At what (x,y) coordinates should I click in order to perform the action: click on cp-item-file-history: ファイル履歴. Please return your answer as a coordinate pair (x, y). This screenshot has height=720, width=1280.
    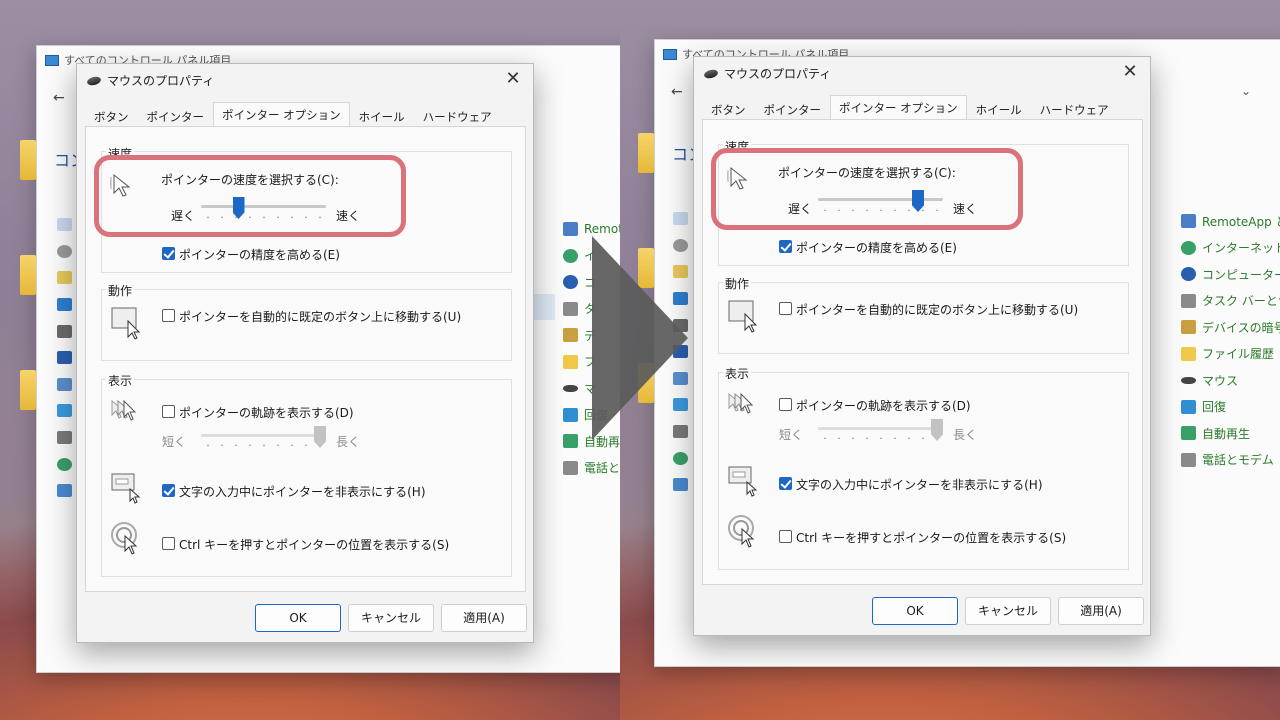
    Looking at the image, I should click on (1230, 354).